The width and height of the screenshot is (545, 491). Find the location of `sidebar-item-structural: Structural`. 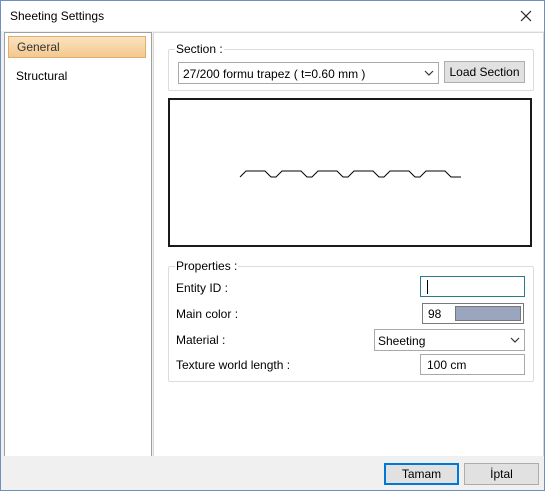

sidebar-item-structural: Structural is located at coordinates (77, 76).